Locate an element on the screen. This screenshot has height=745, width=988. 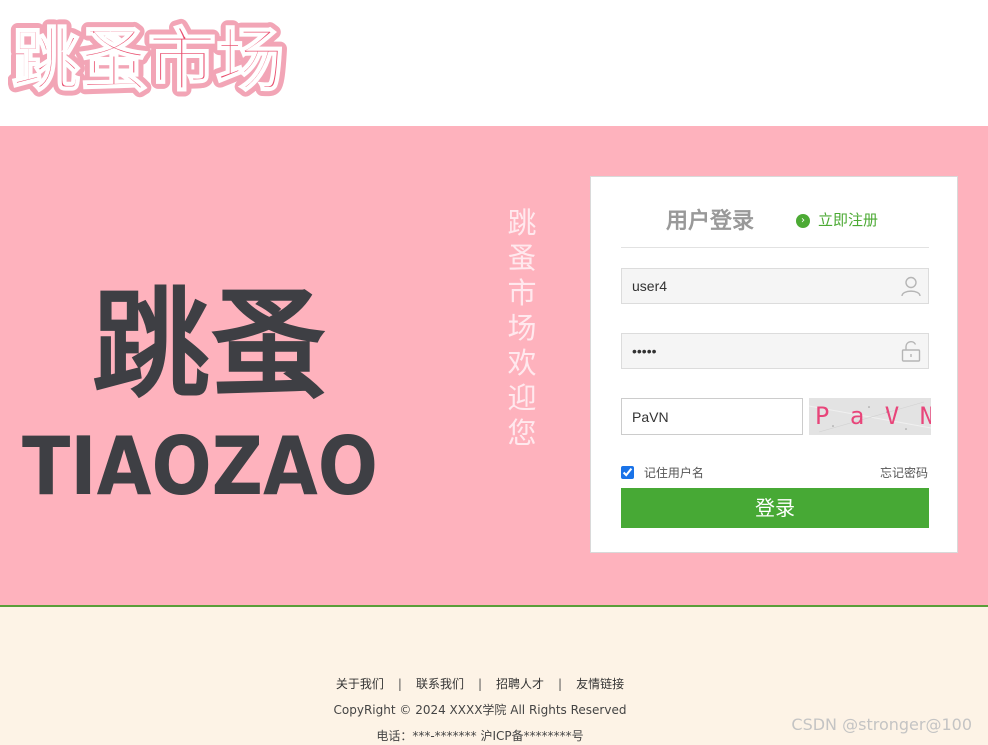
welcome-char: 跳 is located at coordinates (522, 223).